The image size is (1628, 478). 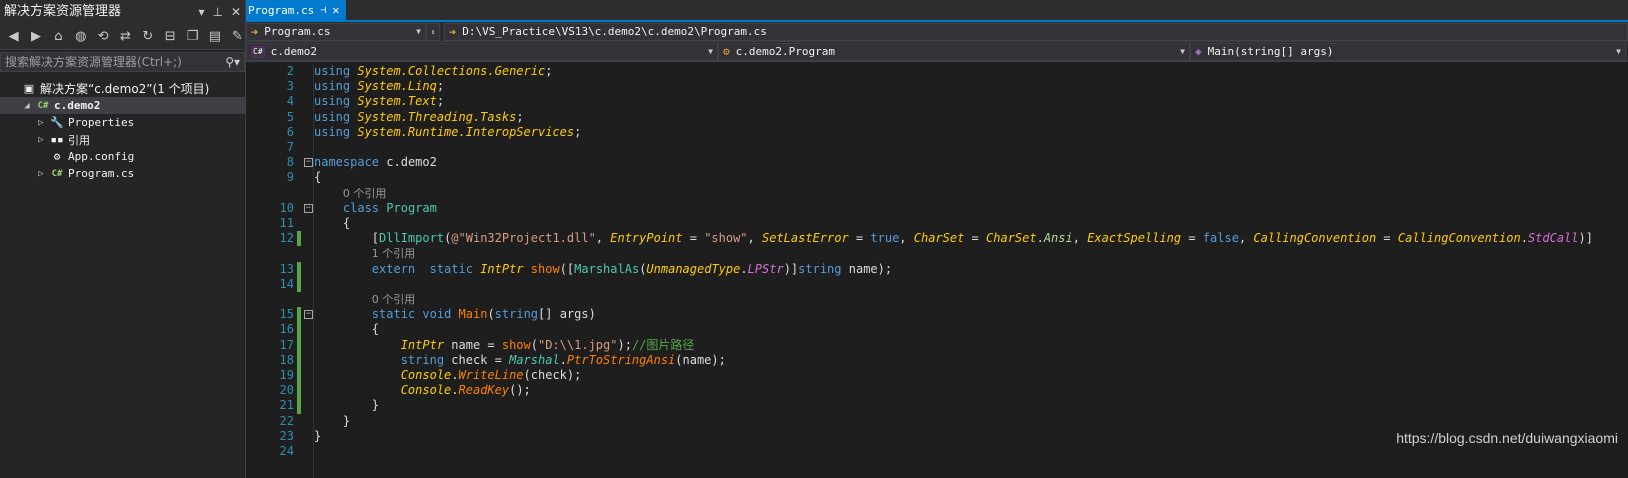 I want to click on code-text: {, so click(x=347, y=329).